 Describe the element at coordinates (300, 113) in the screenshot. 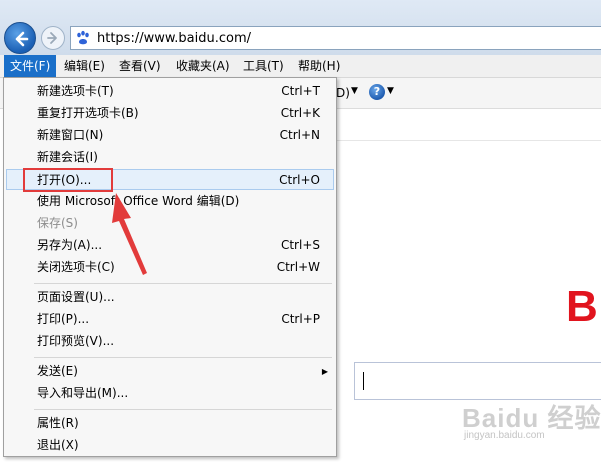

I see `menu-item-shortcut: Ctrl+K` at that location.